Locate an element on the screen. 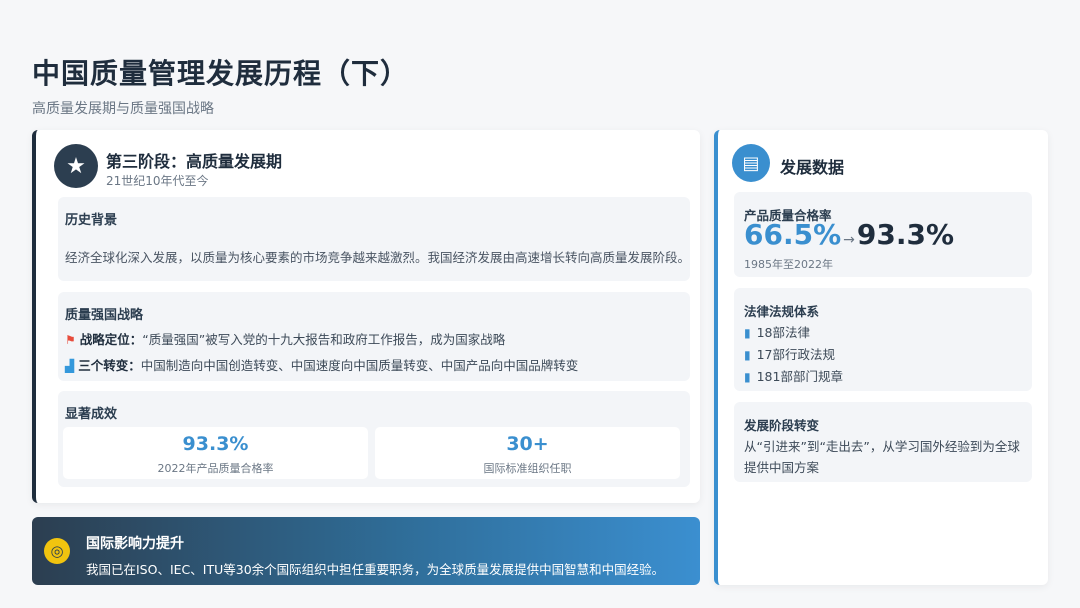 This screenshot has width=1080, height=608. list-item: ▮ 181部部门规章 is located at coordinates (793, 375).